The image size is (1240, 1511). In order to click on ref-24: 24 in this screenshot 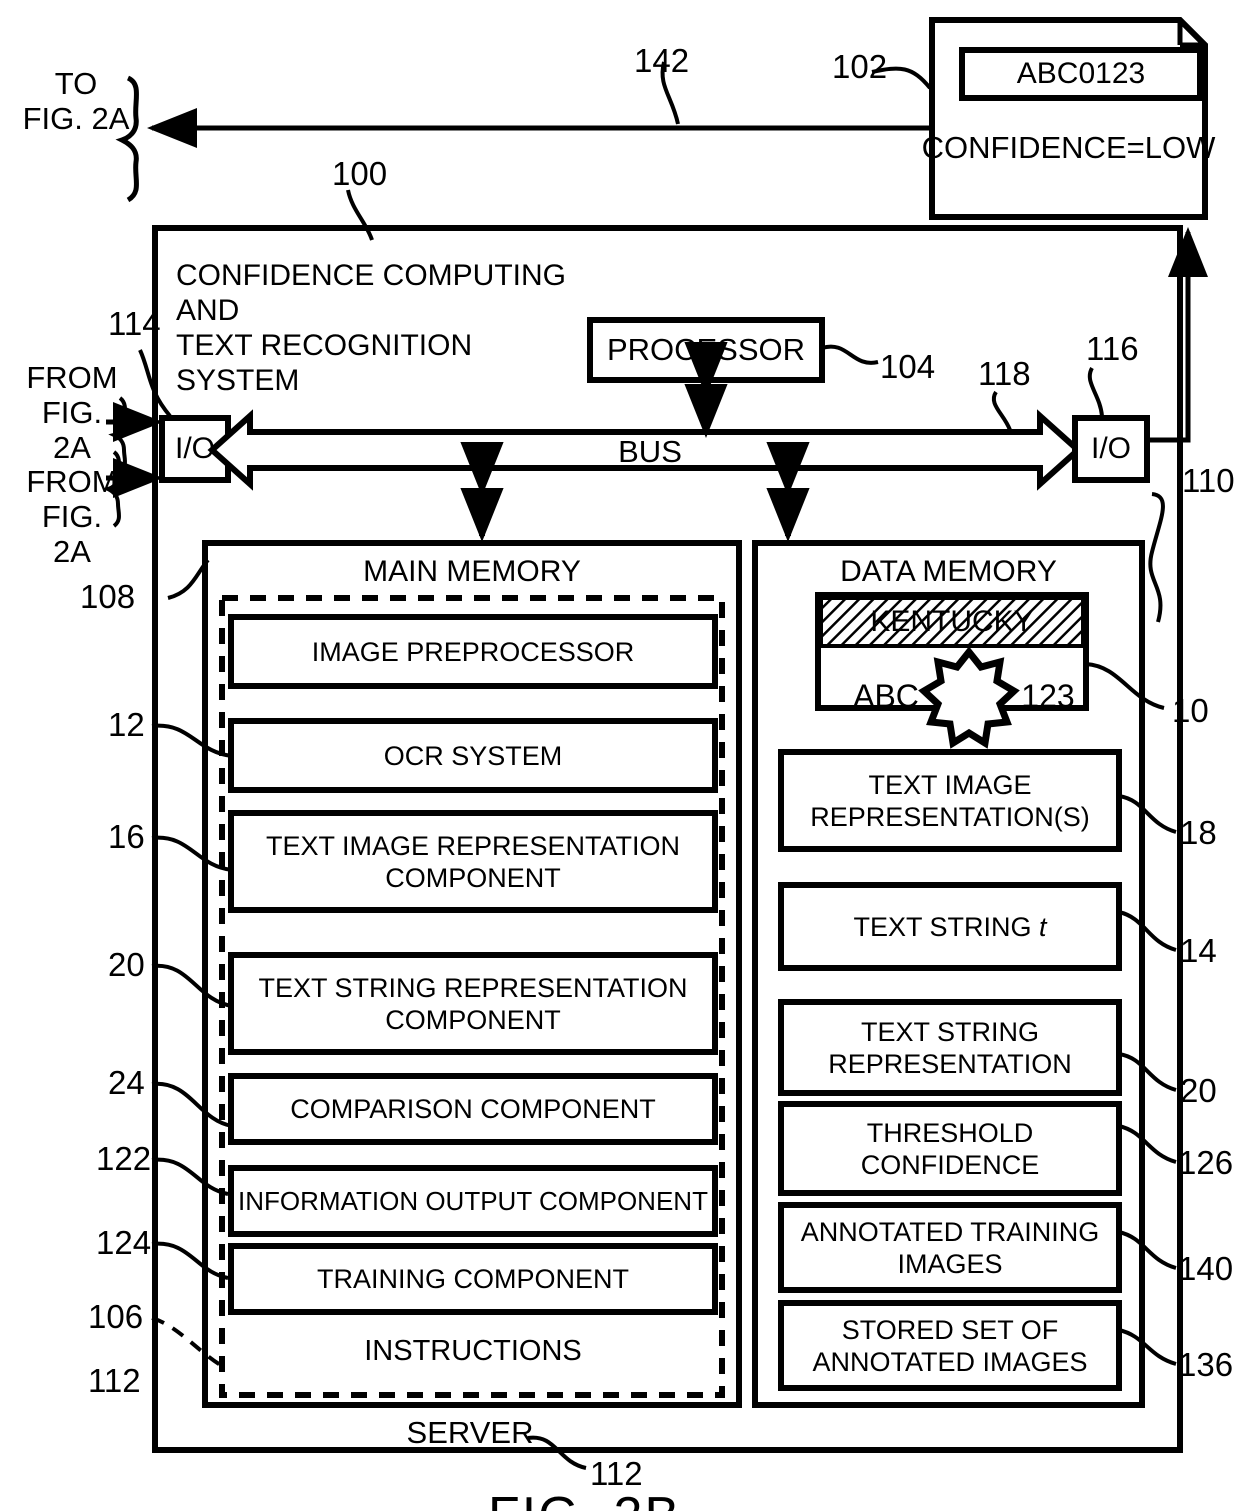, I will do `click(126, 1082)`.